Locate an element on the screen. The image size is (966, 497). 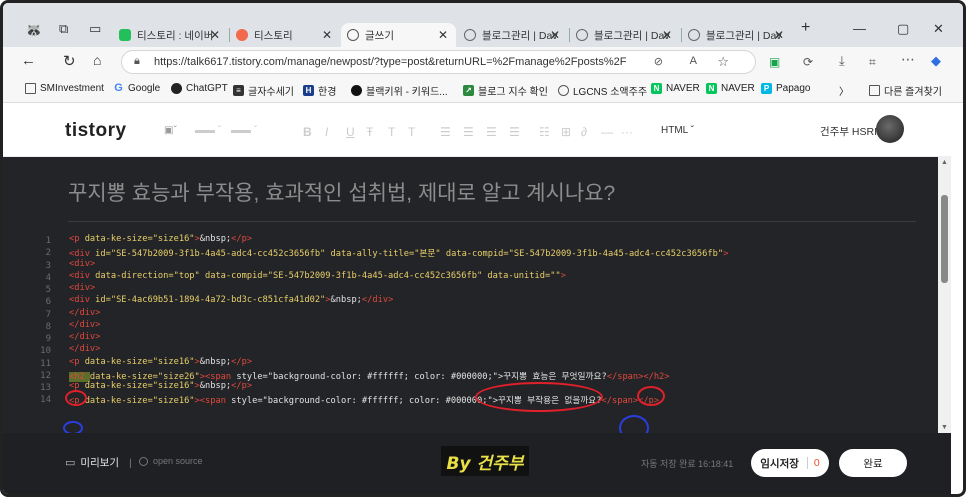
avatar is located at coordinates (890, 129).